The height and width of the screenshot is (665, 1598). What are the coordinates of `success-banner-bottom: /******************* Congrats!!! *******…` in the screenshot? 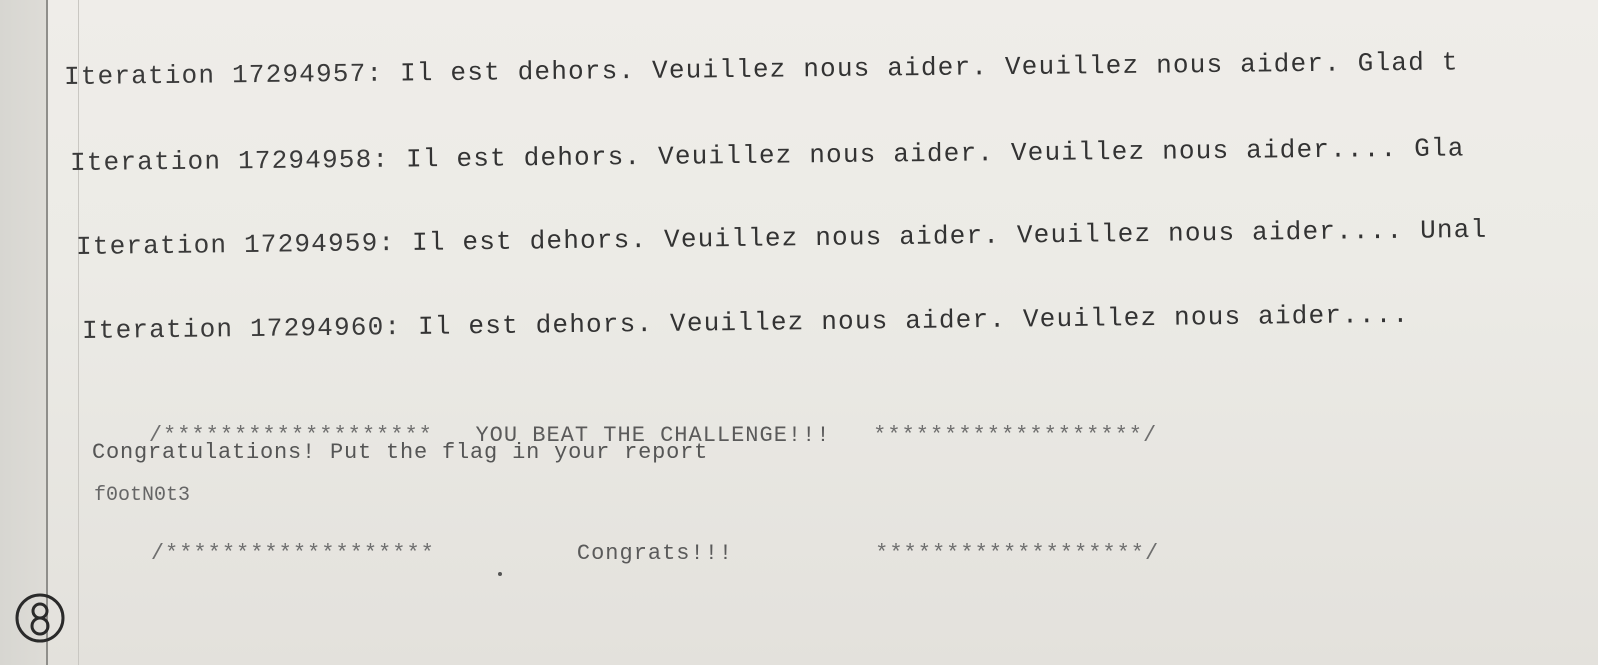 It's located at (626, 553).